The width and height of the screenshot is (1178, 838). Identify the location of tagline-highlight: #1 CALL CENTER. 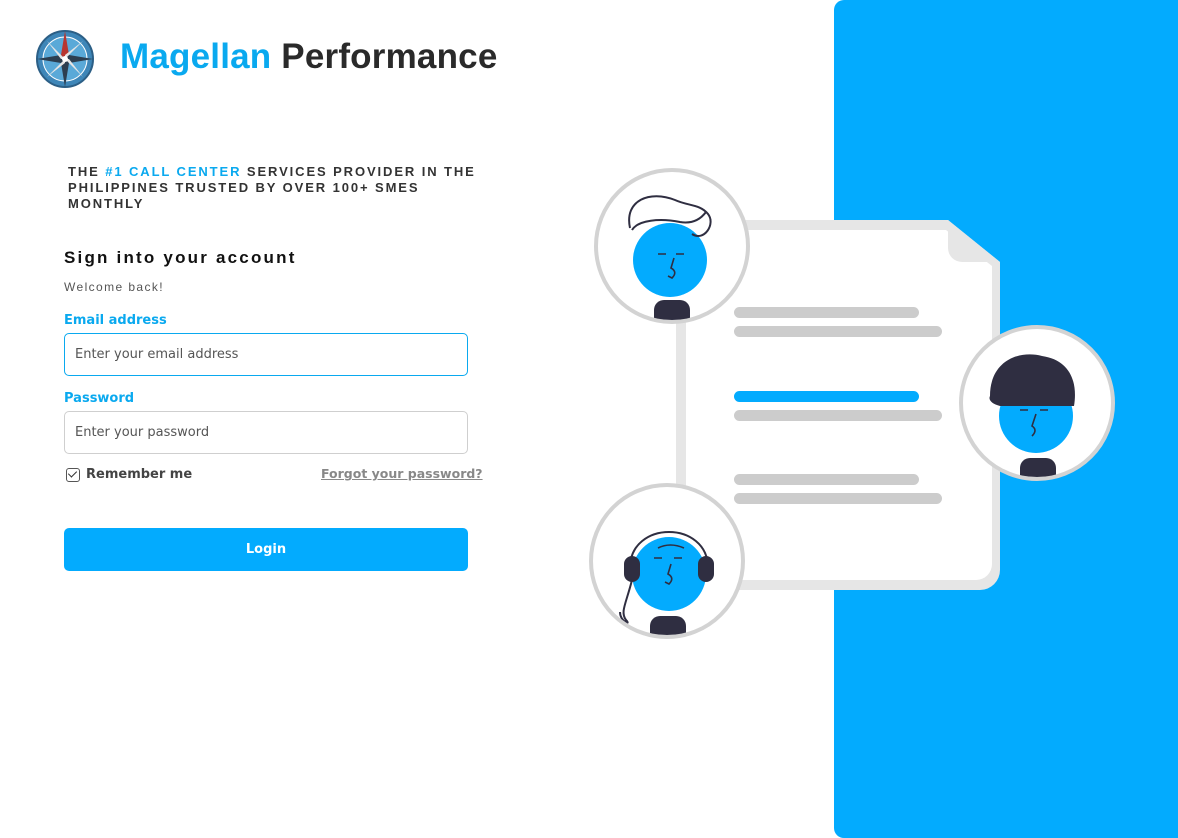
(173, 171).